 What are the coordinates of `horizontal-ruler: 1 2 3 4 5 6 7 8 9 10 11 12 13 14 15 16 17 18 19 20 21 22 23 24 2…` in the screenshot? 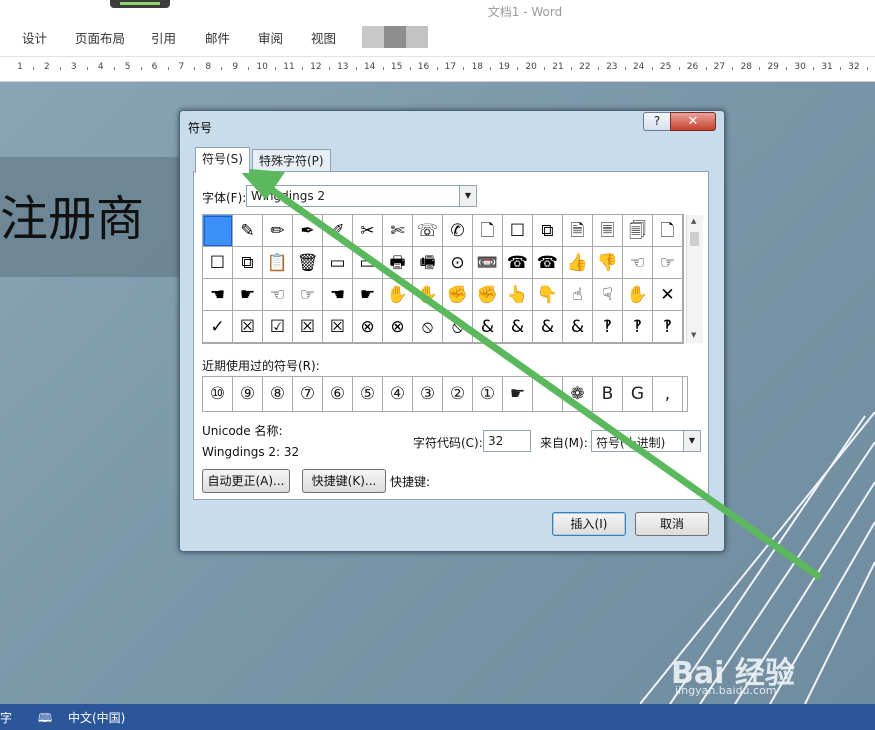 It's located at (437, 69).